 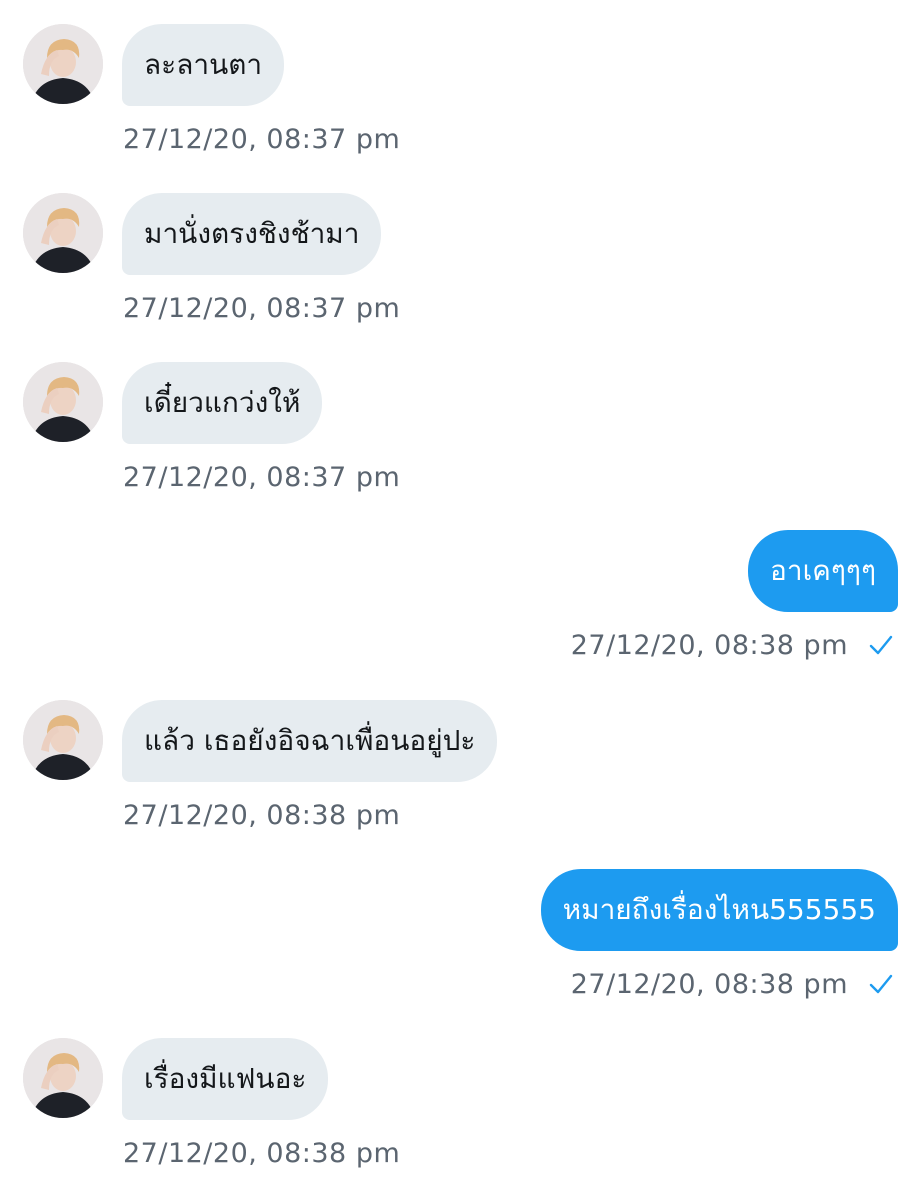 What do you see at coordinates (222, 403) in the screenshot?
I see `message-bubble: เดี๋ยวแกว่งให้` at bounding box center [222, 403].